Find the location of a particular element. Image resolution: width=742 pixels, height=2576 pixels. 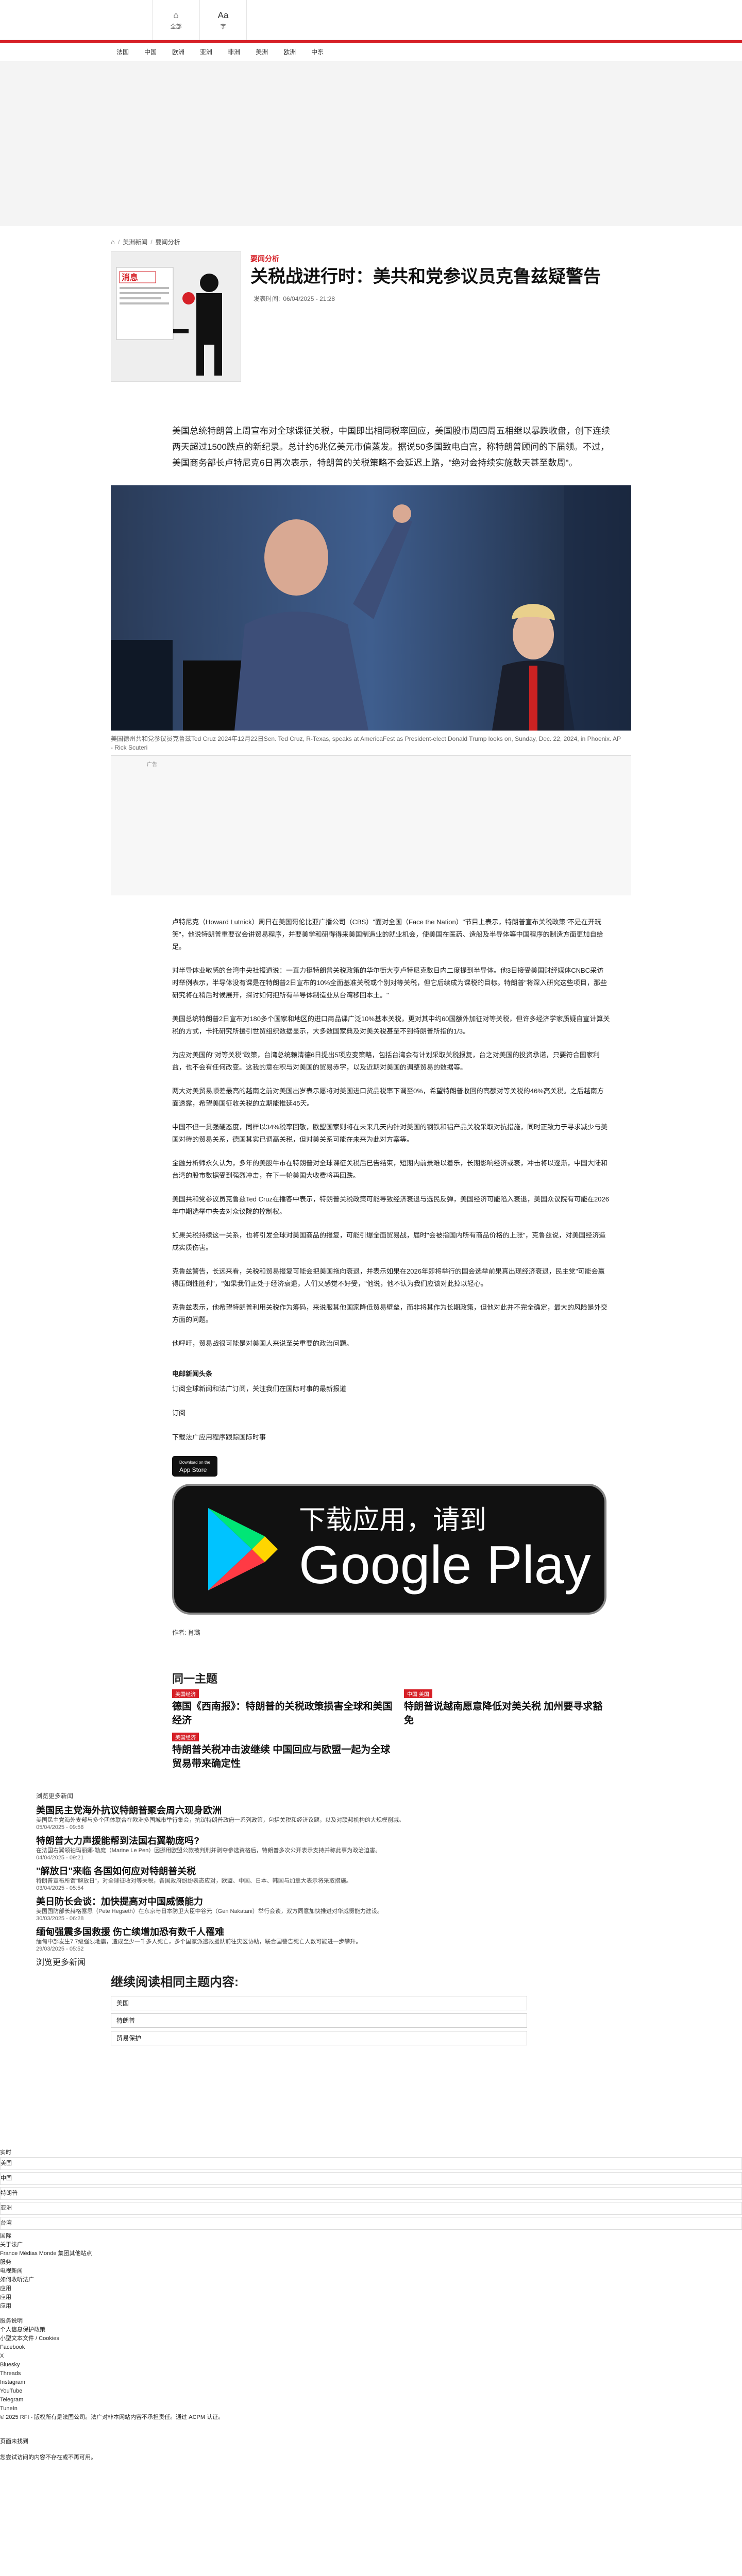

google-play-icon is located at coordinates (243, 1549).